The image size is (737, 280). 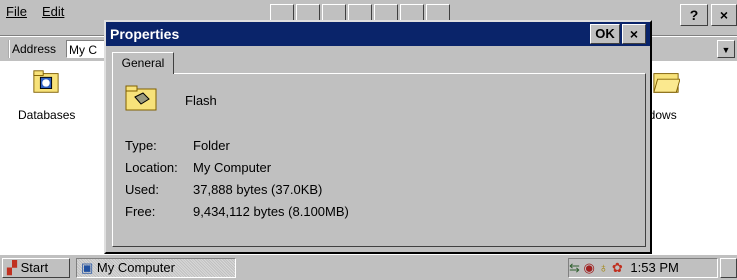 What do you see at coordinates (232, 167) in the screenshot?
I see `prop-value-location: My Computer` at bounding box center [232, 167].